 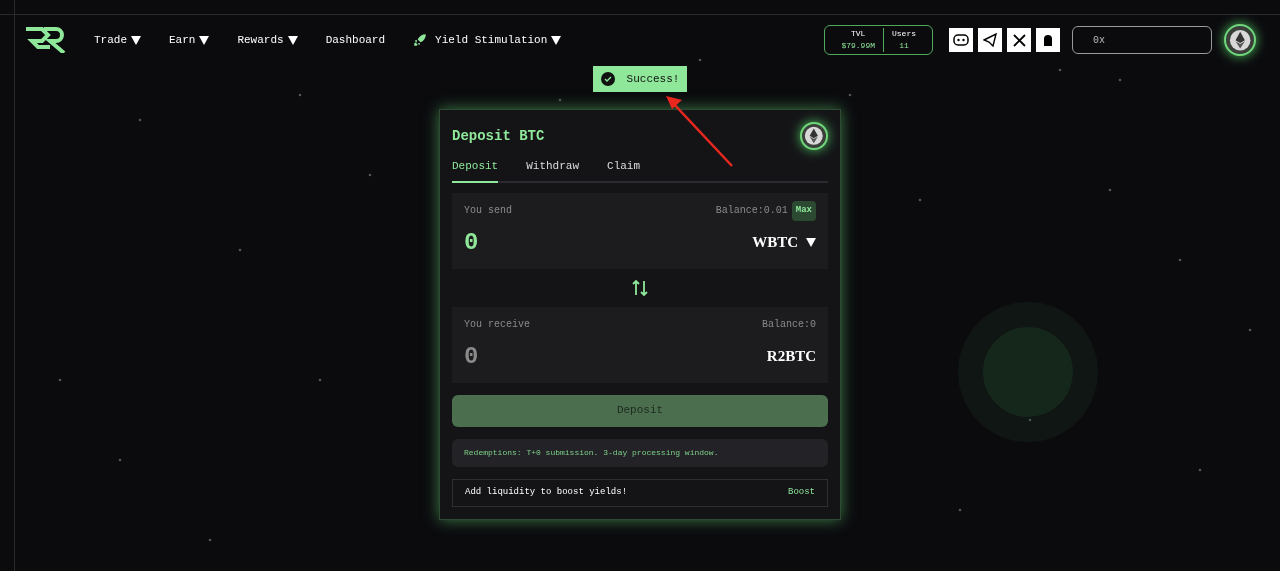 I want to click on stat-value: 11, so click(x=904, y=46).